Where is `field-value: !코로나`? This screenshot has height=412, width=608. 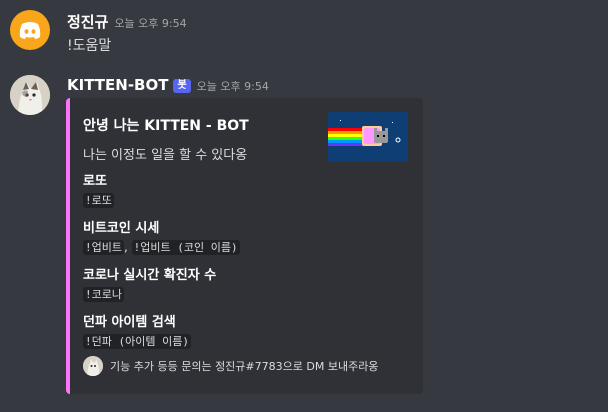
field-value: !코로나 is located at coordinates (103, 294).